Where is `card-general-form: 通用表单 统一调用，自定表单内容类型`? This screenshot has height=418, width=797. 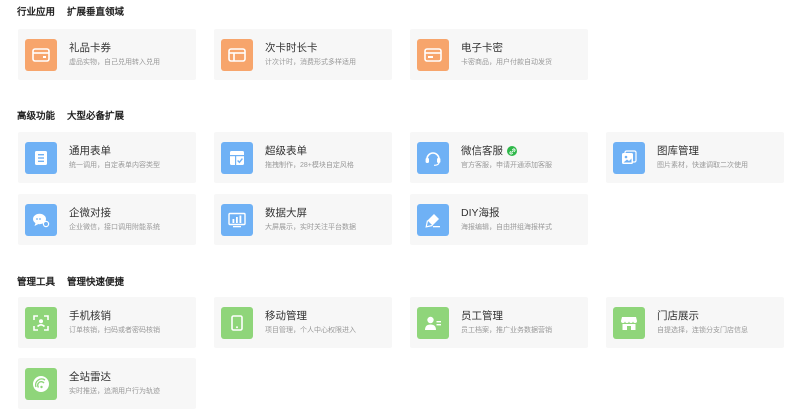
card-general-form: 通用表单 统一调用，自定表单内容类型 is located at coordinates (107, 157).